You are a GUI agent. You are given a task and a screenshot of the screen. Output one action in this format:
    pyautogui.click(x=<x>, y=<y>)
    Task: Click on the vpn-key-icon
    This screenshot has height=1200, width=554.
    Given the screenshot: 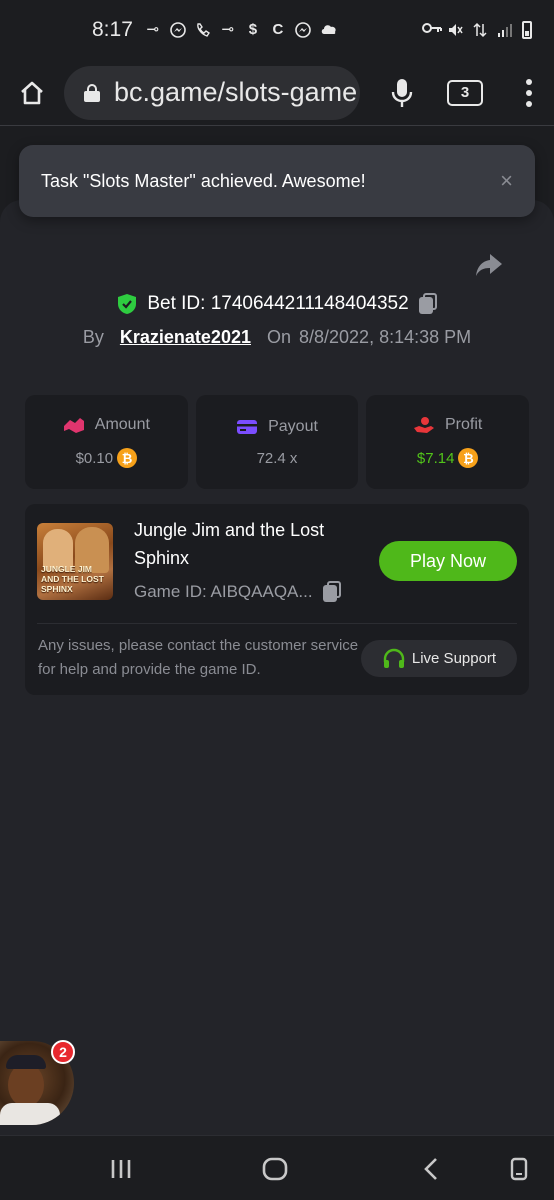 What is the action you would take?
    pyautogui.click(x=432, y=30)
    